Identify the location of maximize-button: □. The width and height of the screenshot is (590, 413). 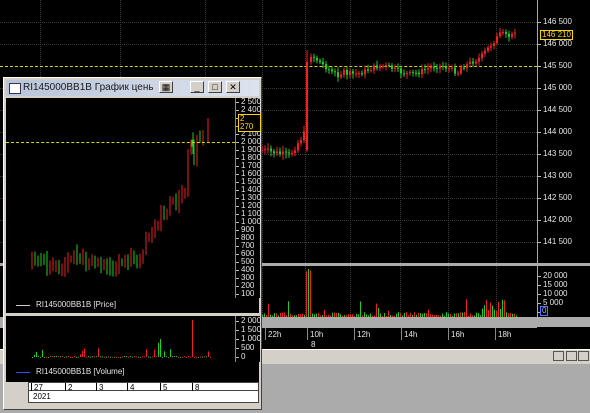
(215, 87).